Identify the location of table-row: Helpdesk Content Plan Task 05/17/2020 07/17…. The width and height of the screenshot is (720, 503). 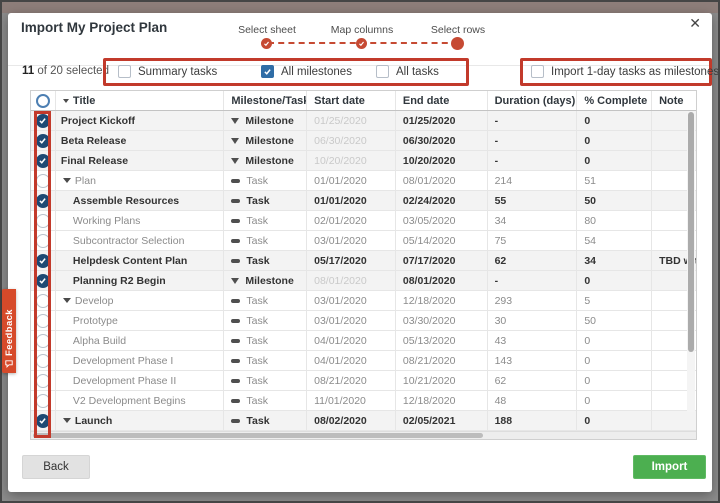
(363, 261).